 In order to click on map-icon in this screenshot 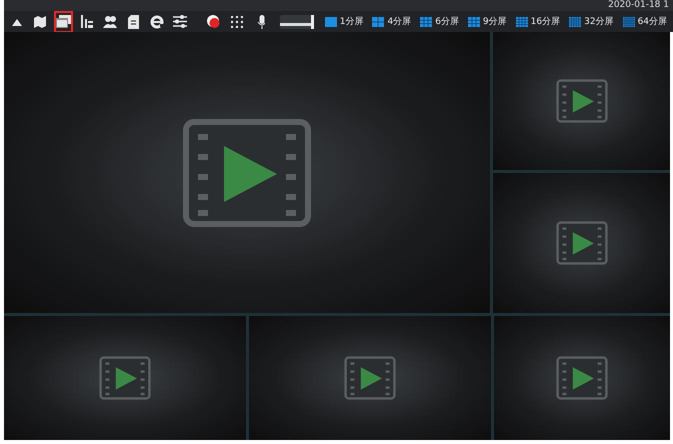, I will do `click(40, 21)`.